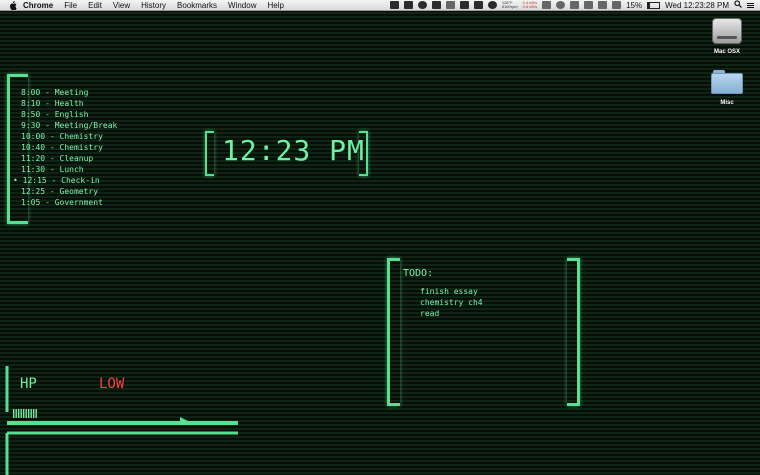 This screenshot has width=760, height=475. What do you see at coordinates (242, 5) in the screenshot?
I see `menu-window: Window` at bounding box center [242, 5].